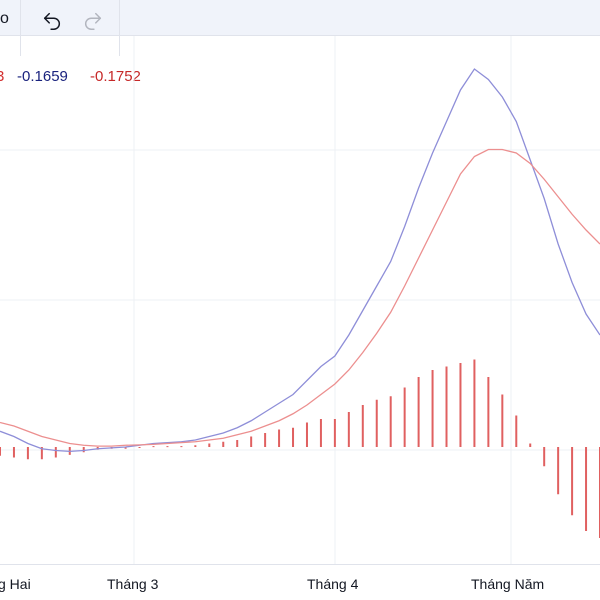  I want to click on x-axis-label-feb: g Hai, so click(15, 584).